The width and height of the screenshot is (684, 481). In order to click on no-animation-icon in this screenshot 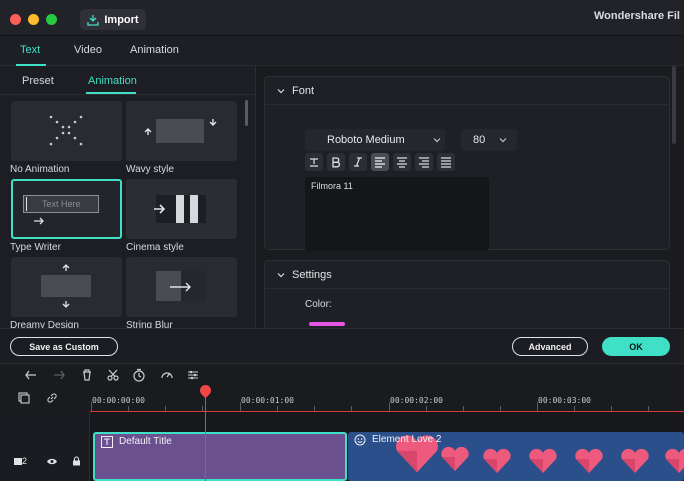, I will do `click(66, 130)`.